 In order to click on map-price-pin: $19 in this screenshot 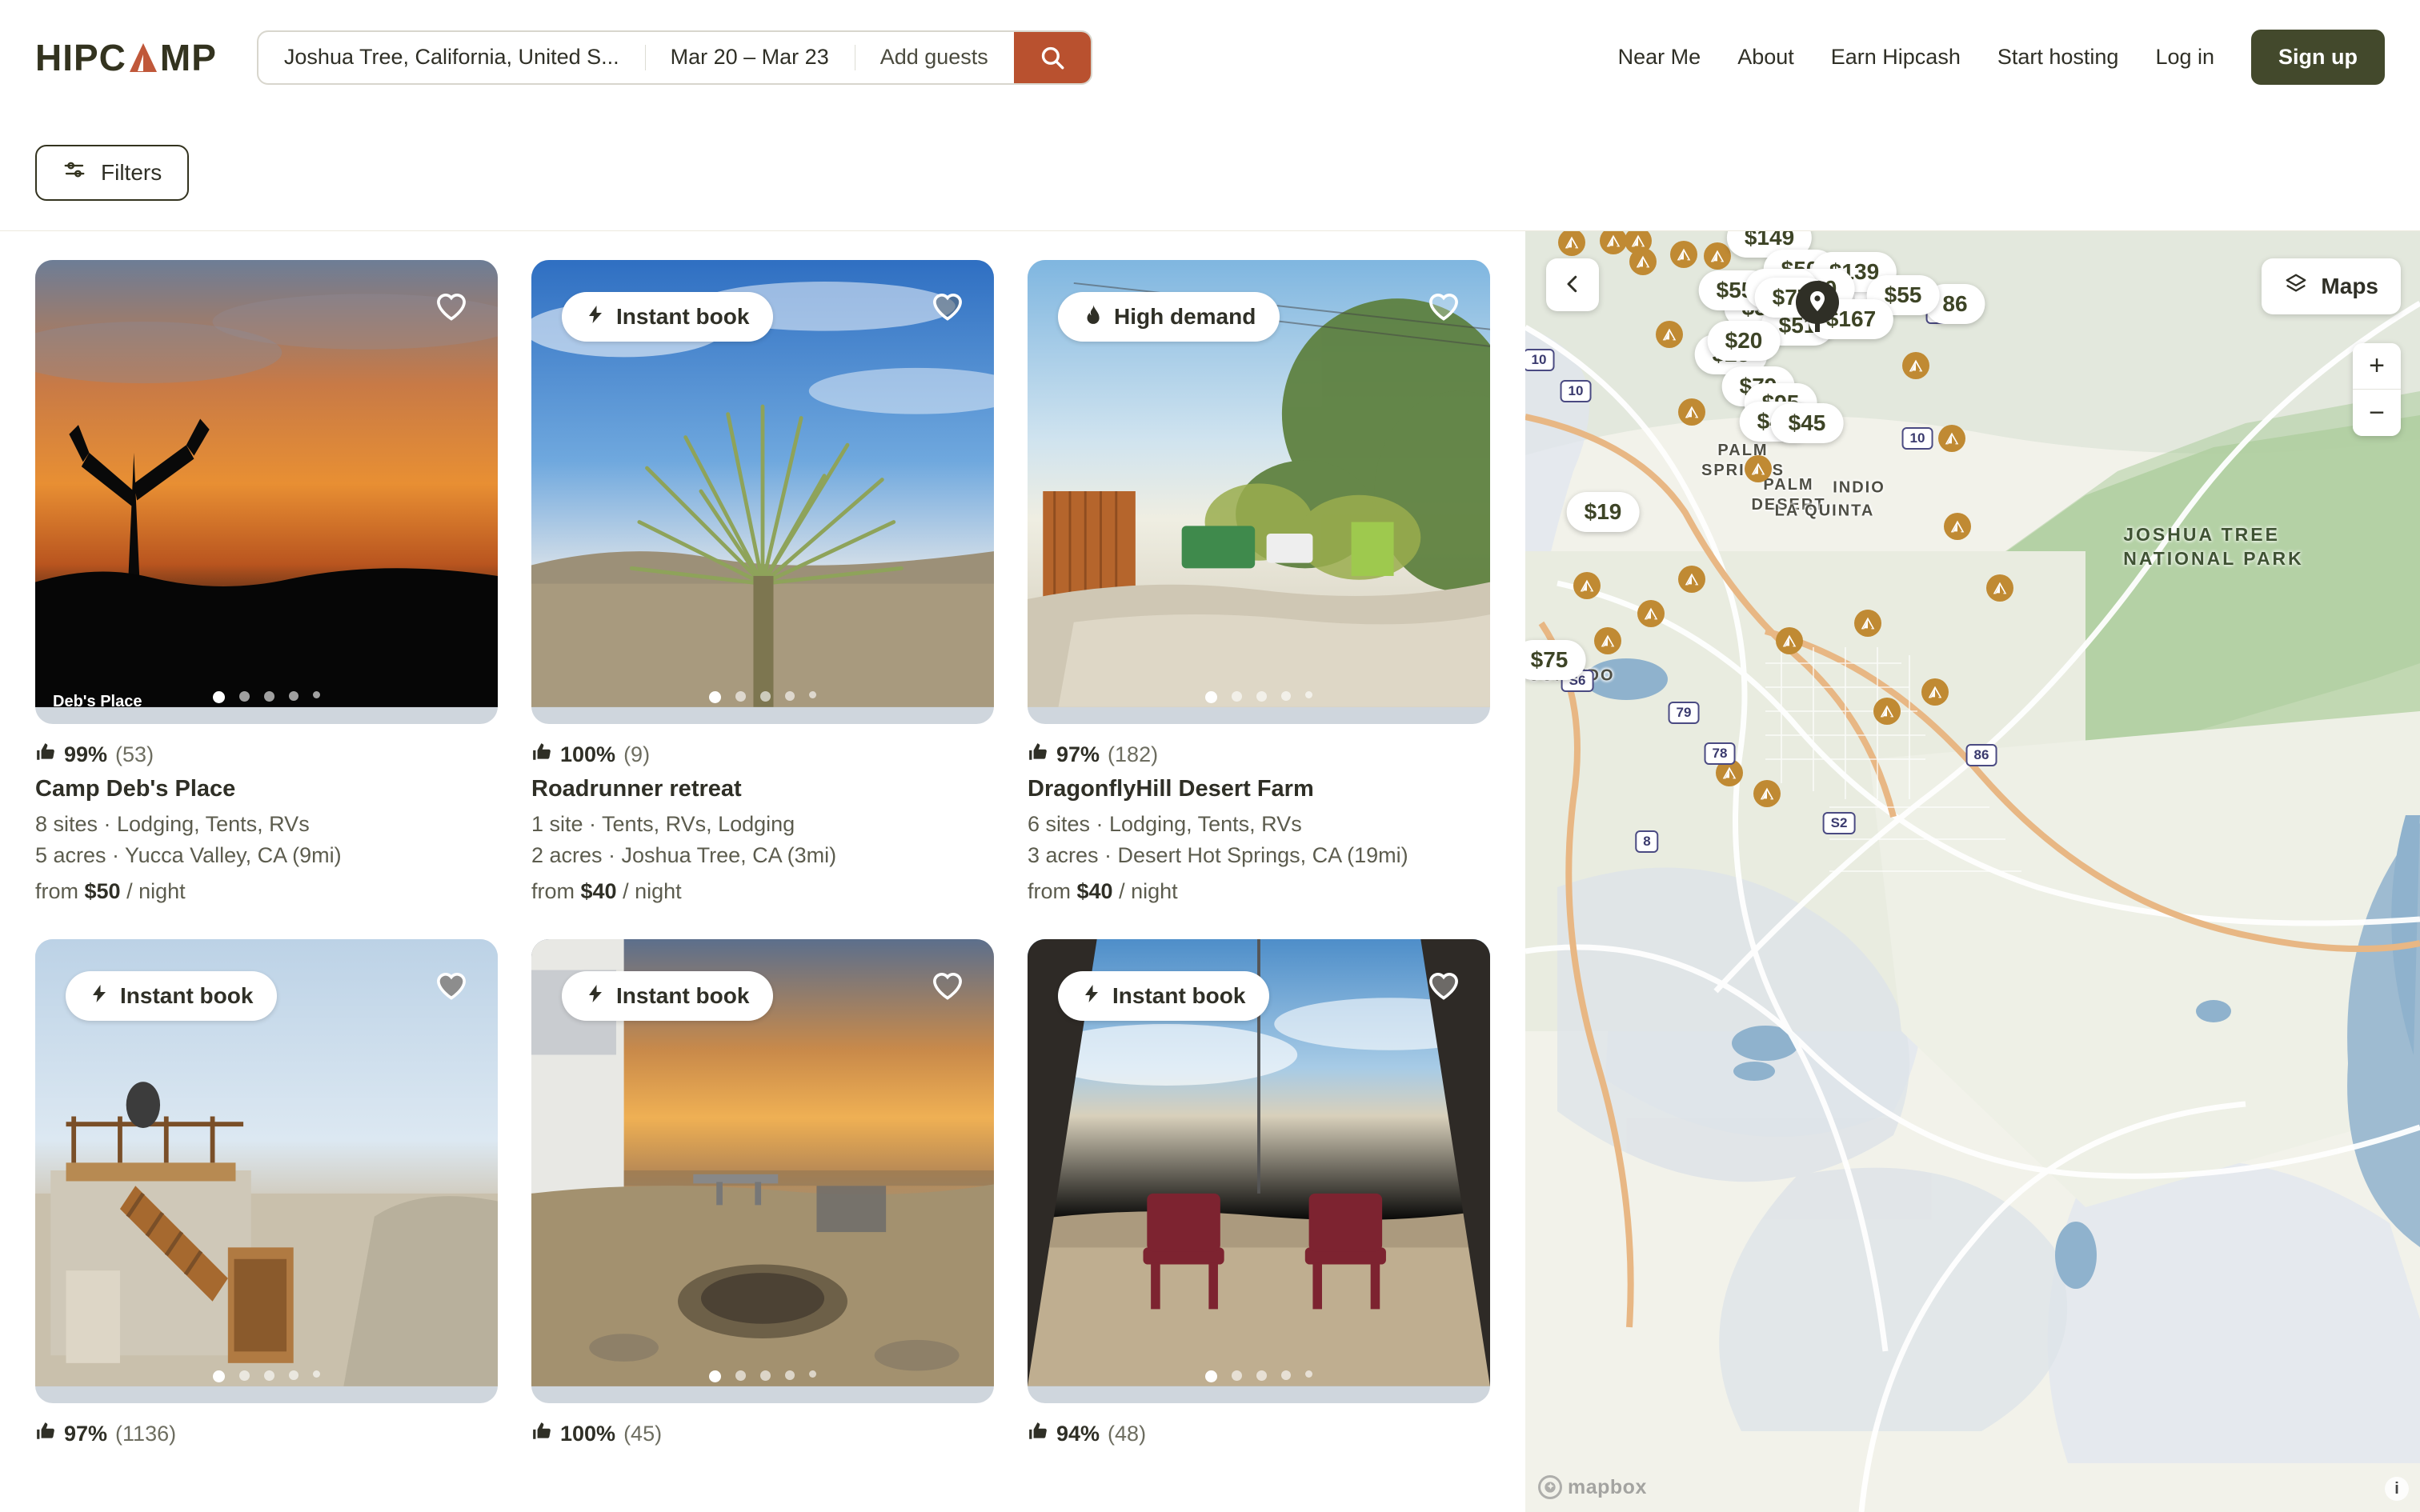, I will do `click(1603, 512)`.